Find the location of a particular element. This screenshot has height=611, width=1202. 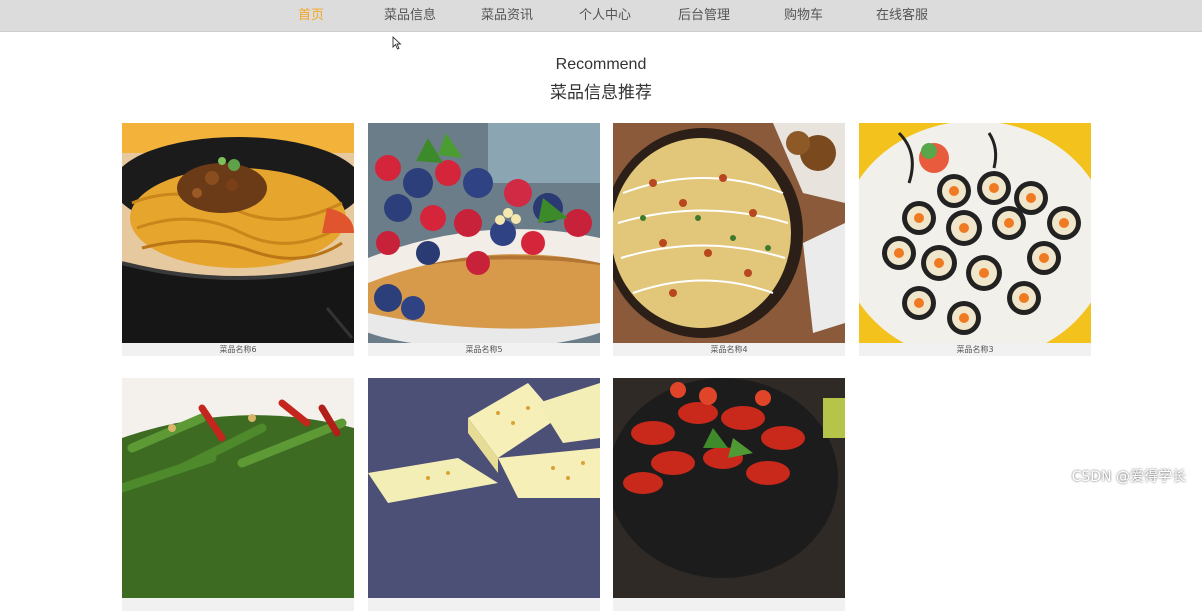

dish-image-pizza is located at coordinates (729, 233).